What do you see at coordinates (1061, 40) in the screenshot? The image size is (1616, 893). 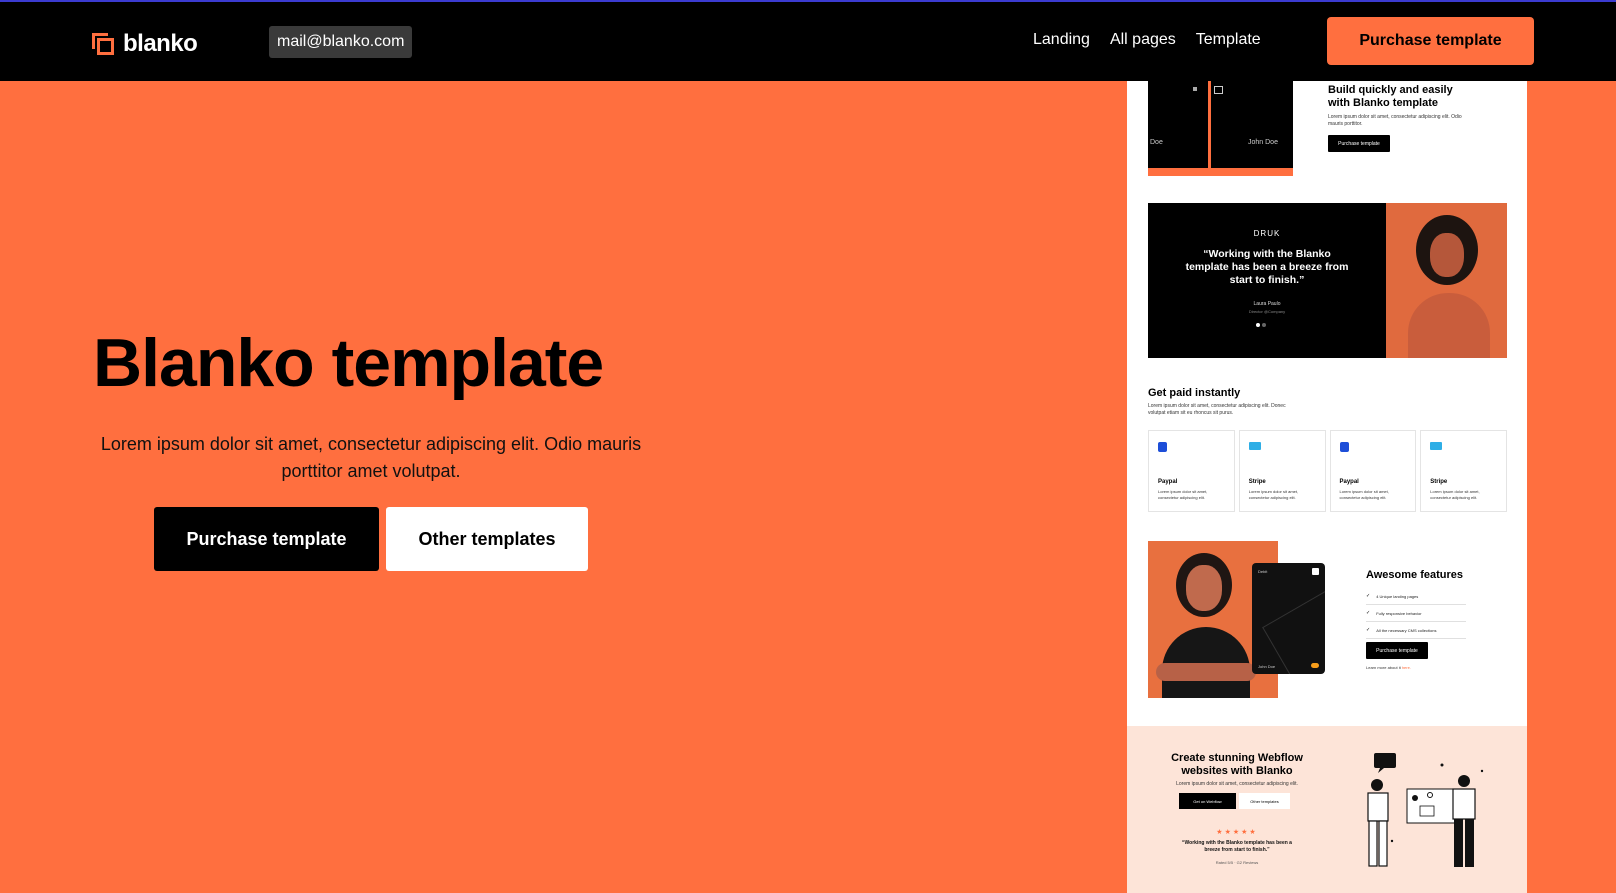 I see `nav-link-landing: Landing` at bounding box center [1061, 40].